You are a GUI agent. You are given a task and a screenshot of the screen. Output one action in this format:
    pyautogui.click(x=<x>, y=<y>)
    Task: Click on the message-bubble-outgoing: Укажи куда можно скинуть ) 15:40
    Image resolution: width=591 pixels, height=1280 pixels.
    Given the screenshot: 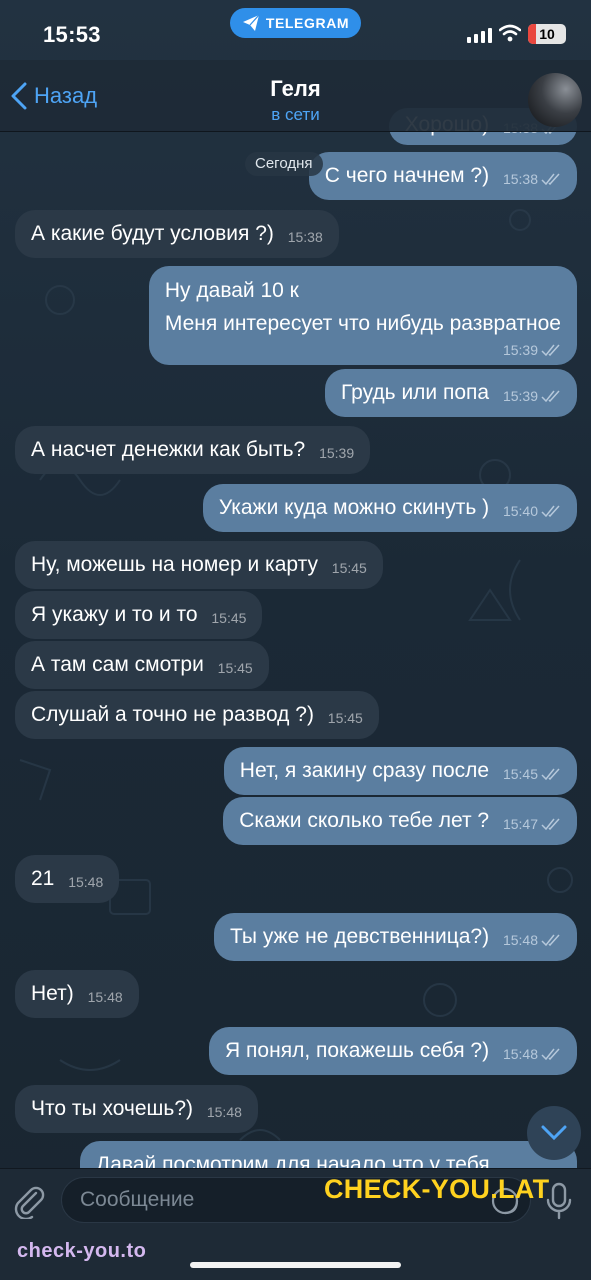 What is the action you would take?
    pyautogui.click(x=389, y=509)
    